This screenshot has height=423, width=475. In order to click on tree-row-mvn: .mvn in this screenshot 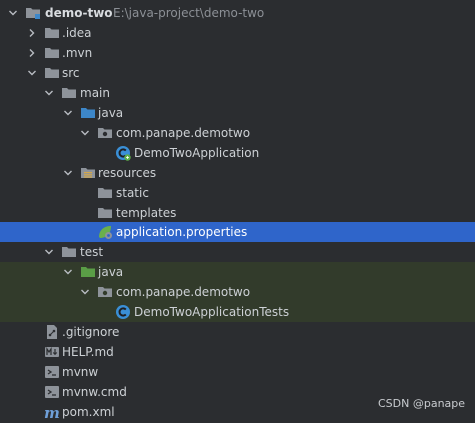, I will do `click(237, 53)`.